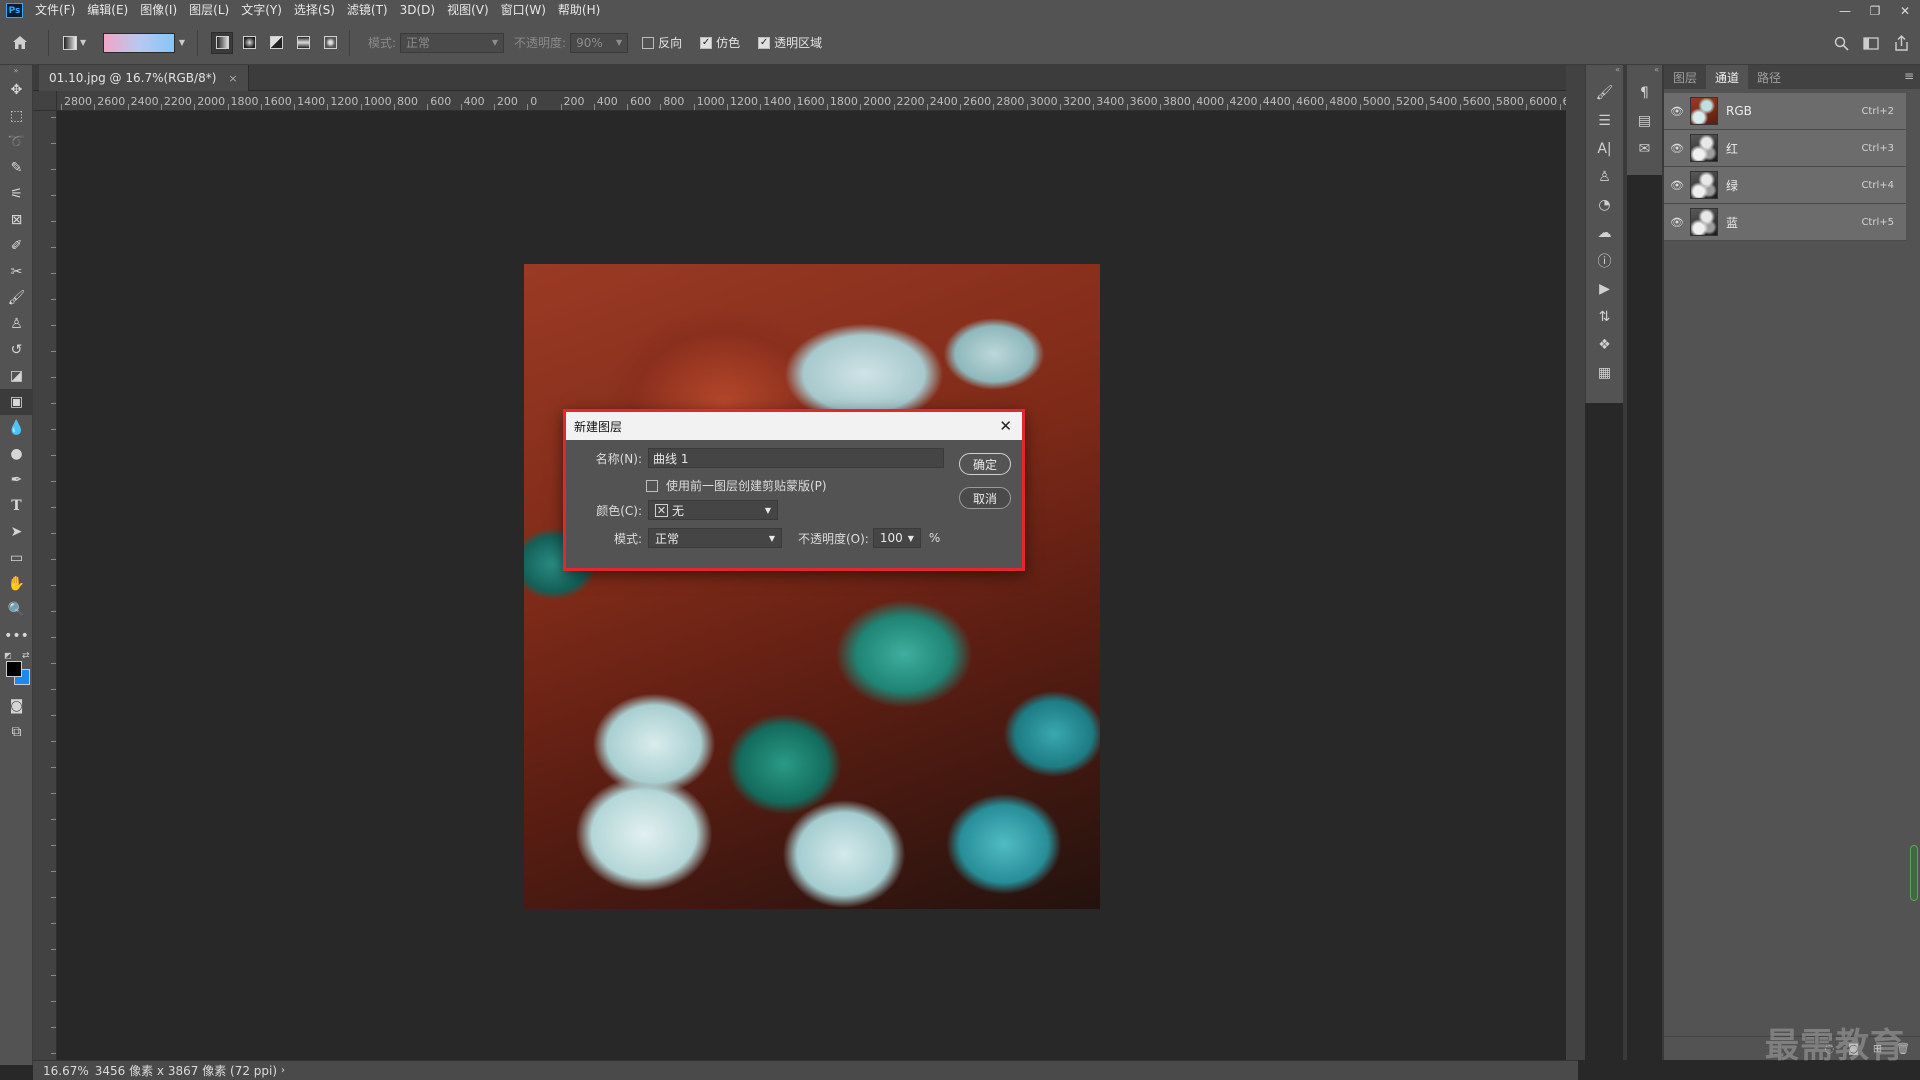  Describe the element at coordinates (16, 610) in the screenshot. I see `zoom-tool: 🔍` at that location.